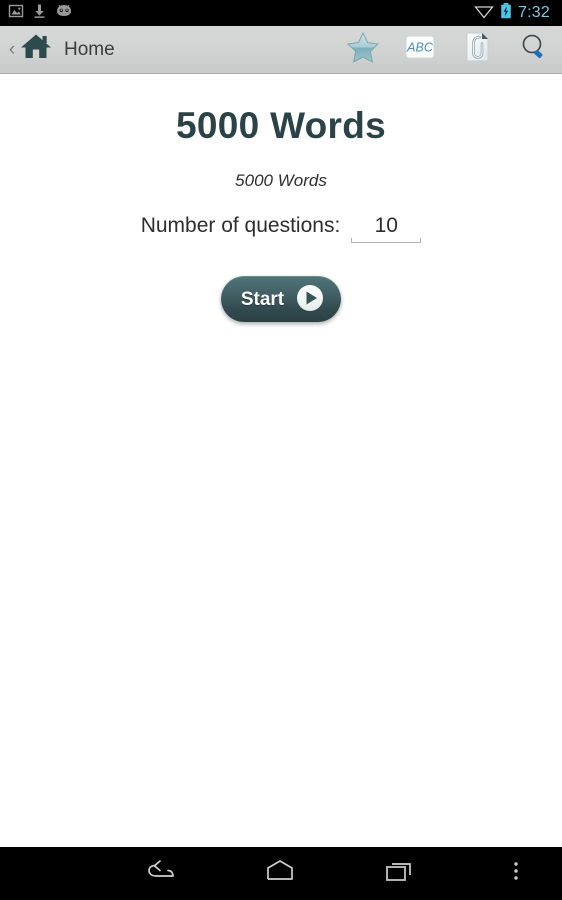 Image resolution: width=562 pixels, height=900 pixels. Describe the element at coordinates (240, 225) in the screenshot. I see `question-count-label: Number of questions:` at that location.